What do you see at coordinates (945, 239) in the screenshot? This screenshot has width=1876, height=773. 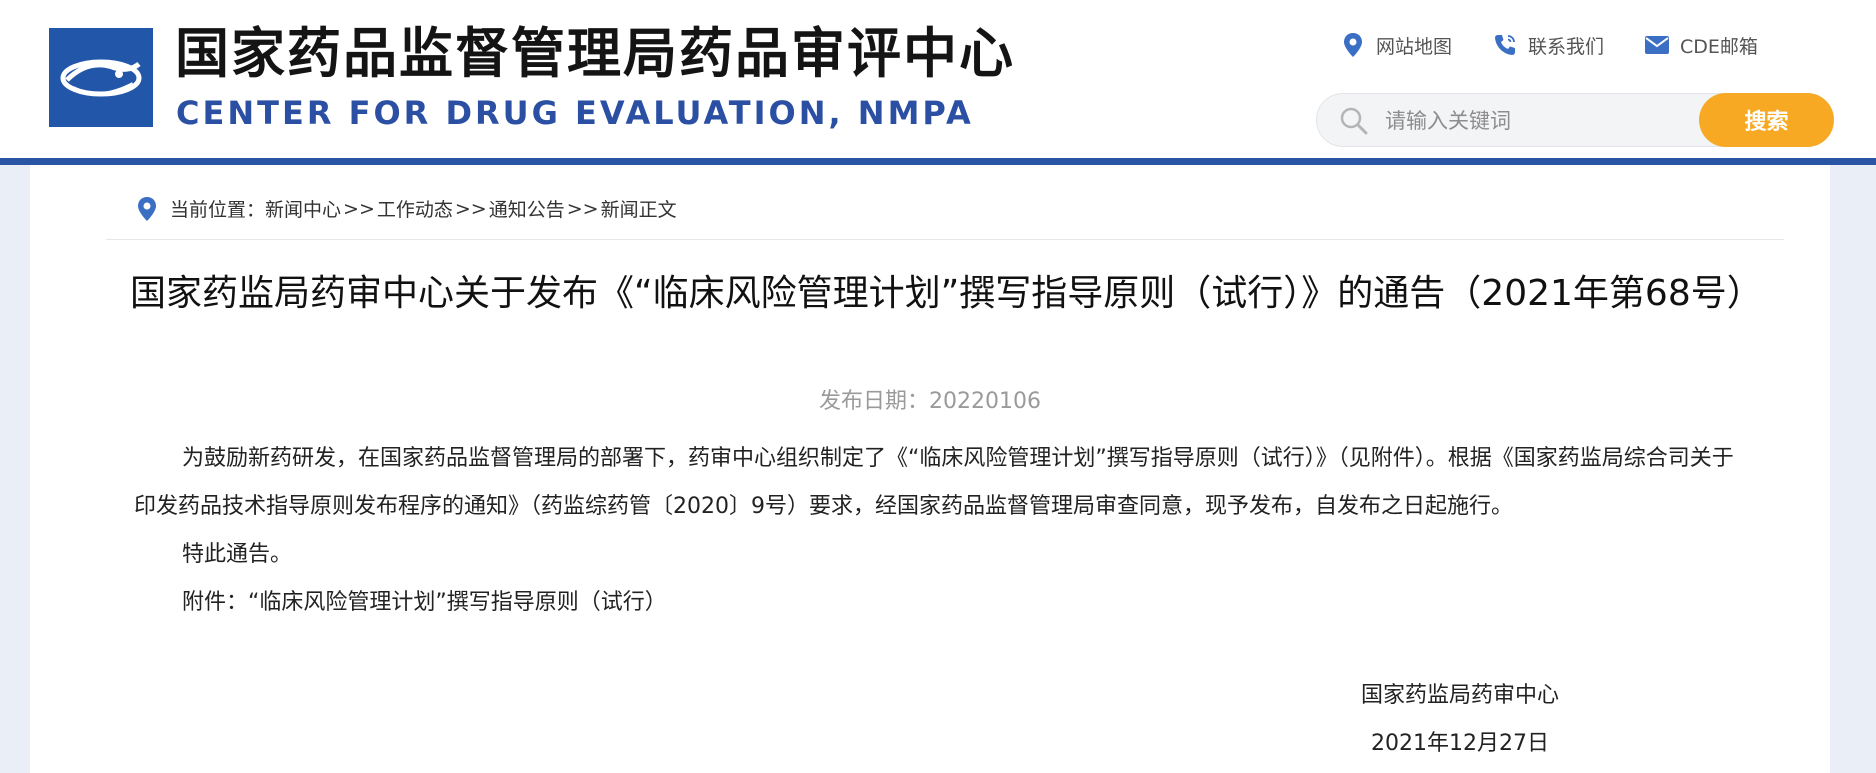 I see `breadcrumb-divider` at bounding box center [945, 239].